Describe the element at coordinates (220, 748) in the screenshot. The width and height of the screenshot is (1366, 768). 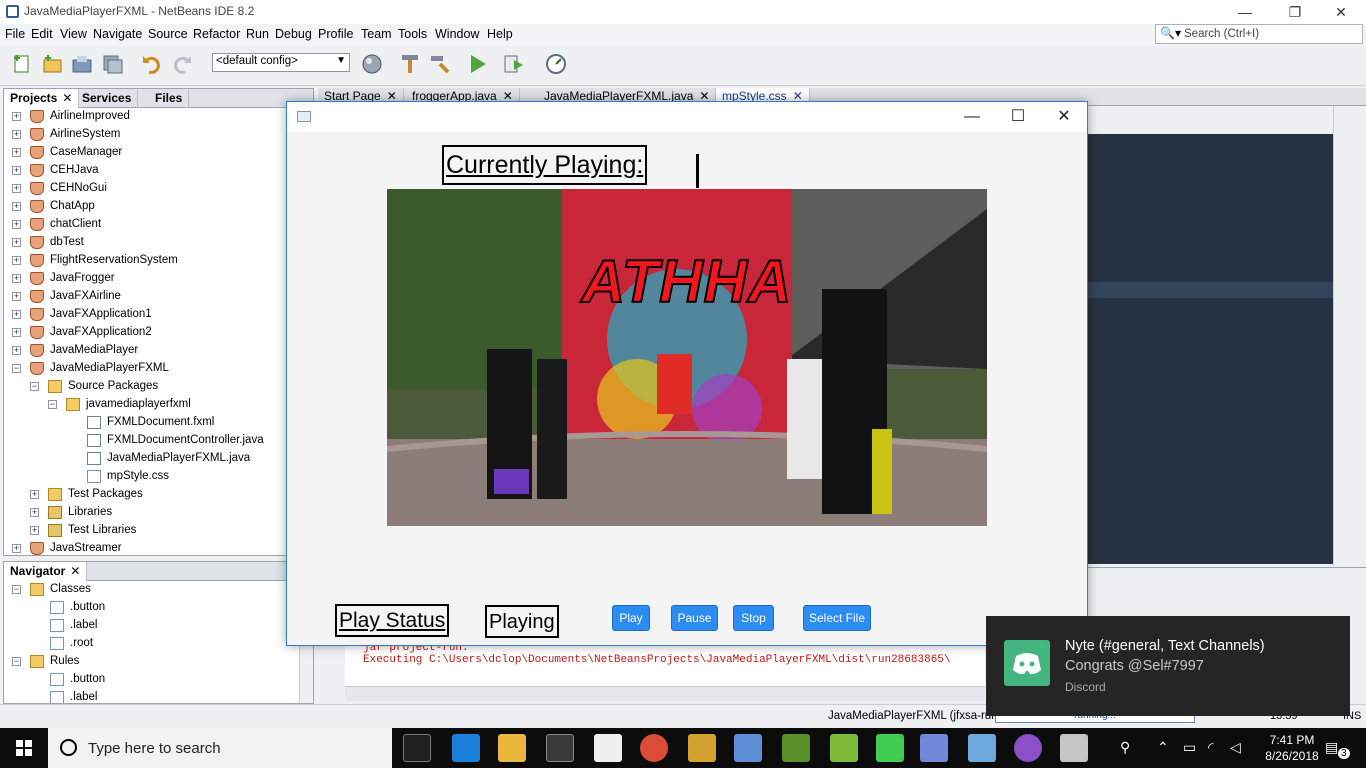
I see `taskbar-search-input: Type here to search` at that location.